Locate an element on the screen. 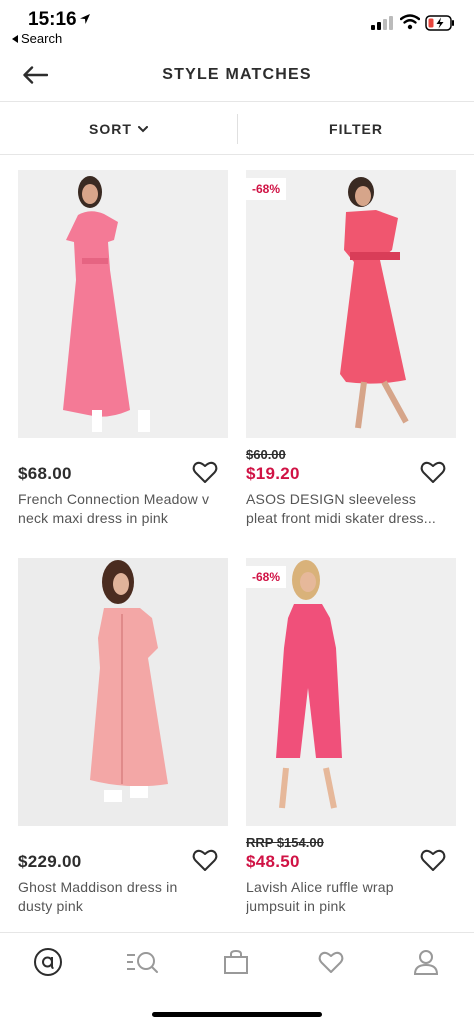 This screenshot has width=474, height=1027. product-title-line2: jumpsuit in pink is located at coordinates (296, 906).